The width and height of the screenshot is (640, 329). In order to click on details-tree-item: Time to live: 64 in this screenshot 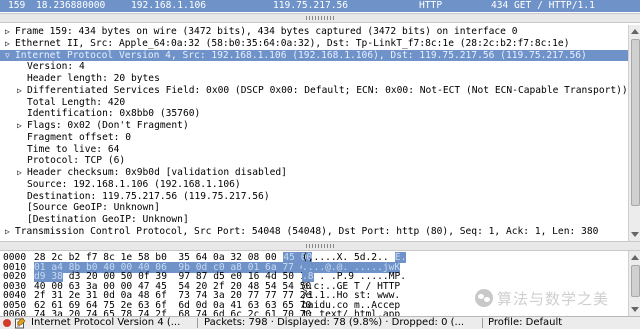, I will do `click(314, 149)`.